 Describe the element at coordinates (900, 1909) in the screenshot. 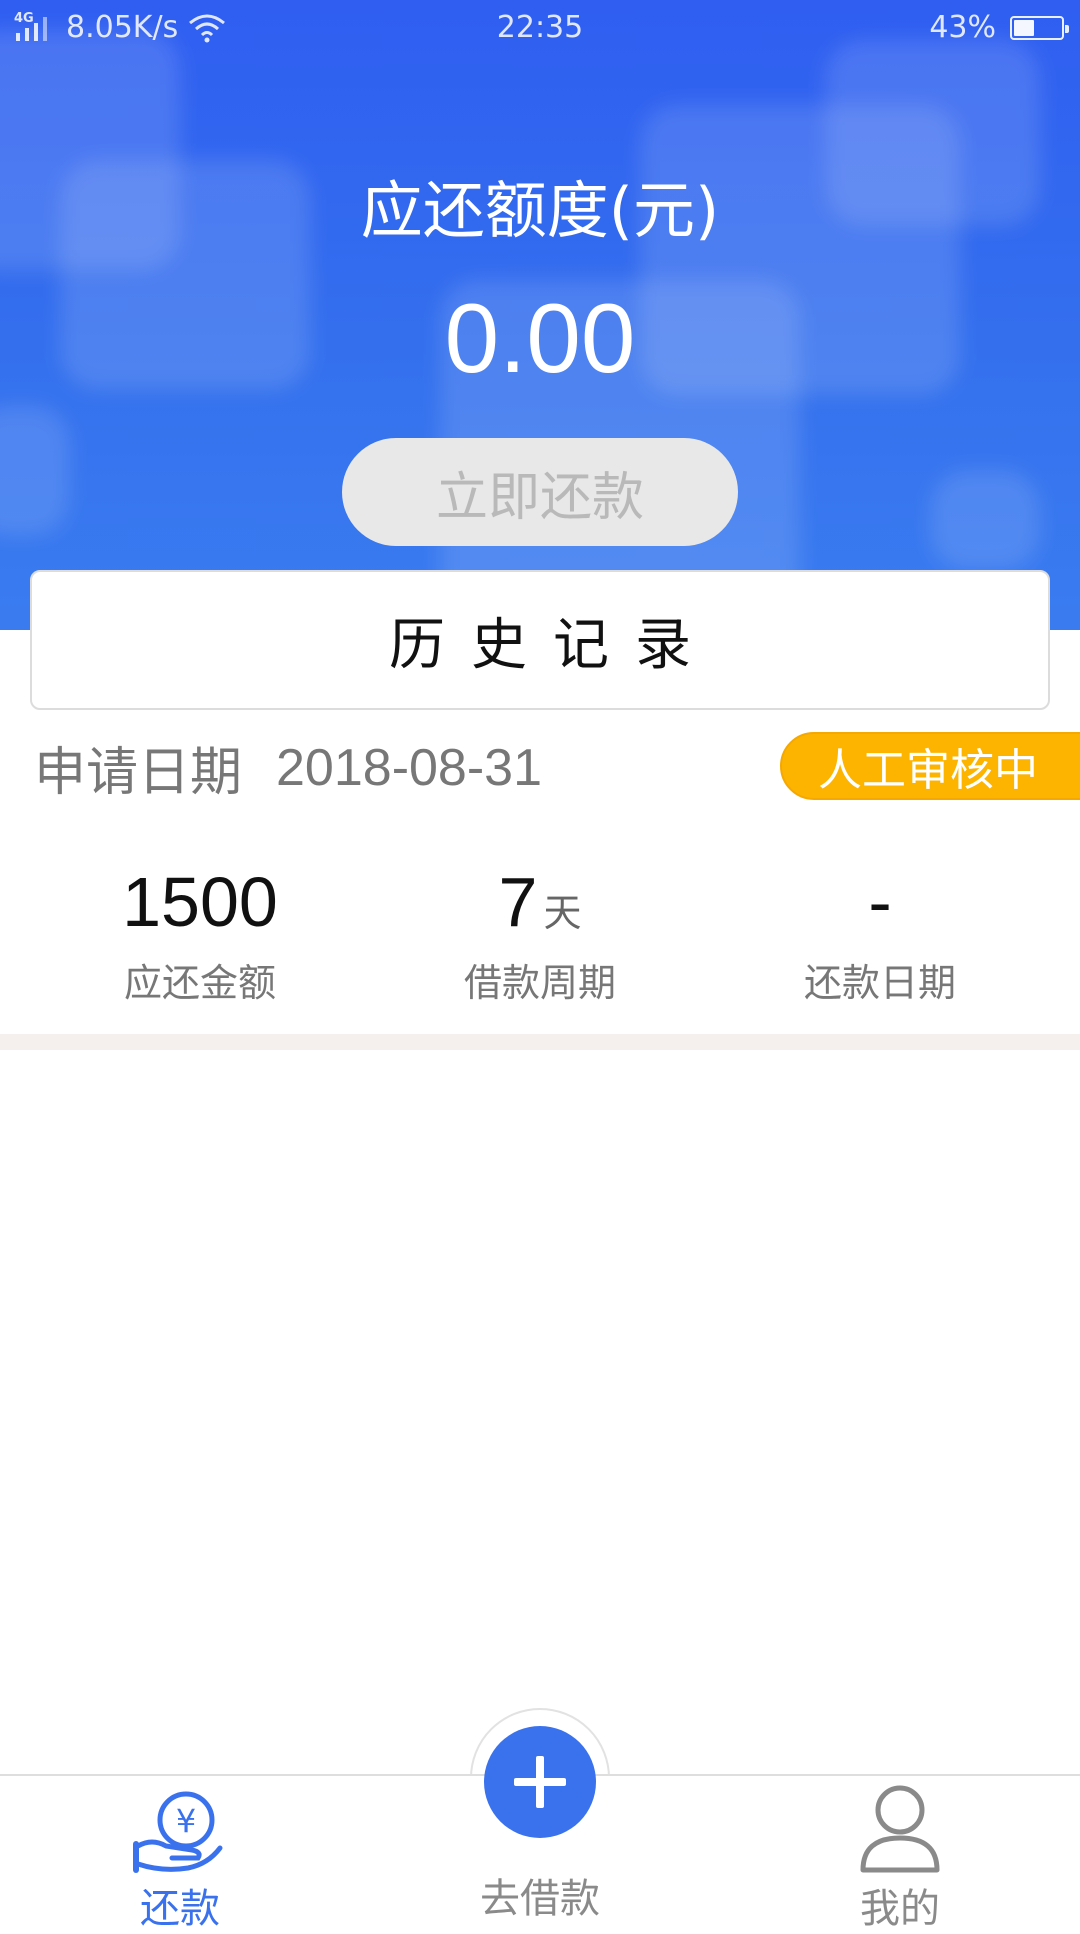

I see `tab-mine-label: 我的` at that location.